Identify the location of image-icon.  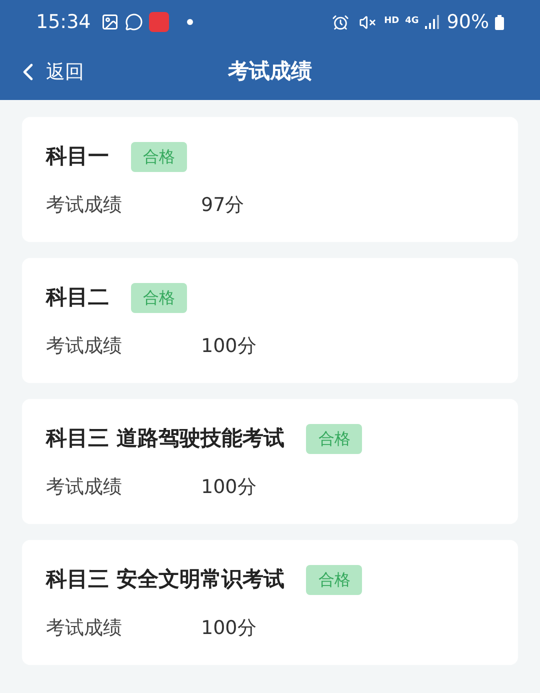
(109, 22).